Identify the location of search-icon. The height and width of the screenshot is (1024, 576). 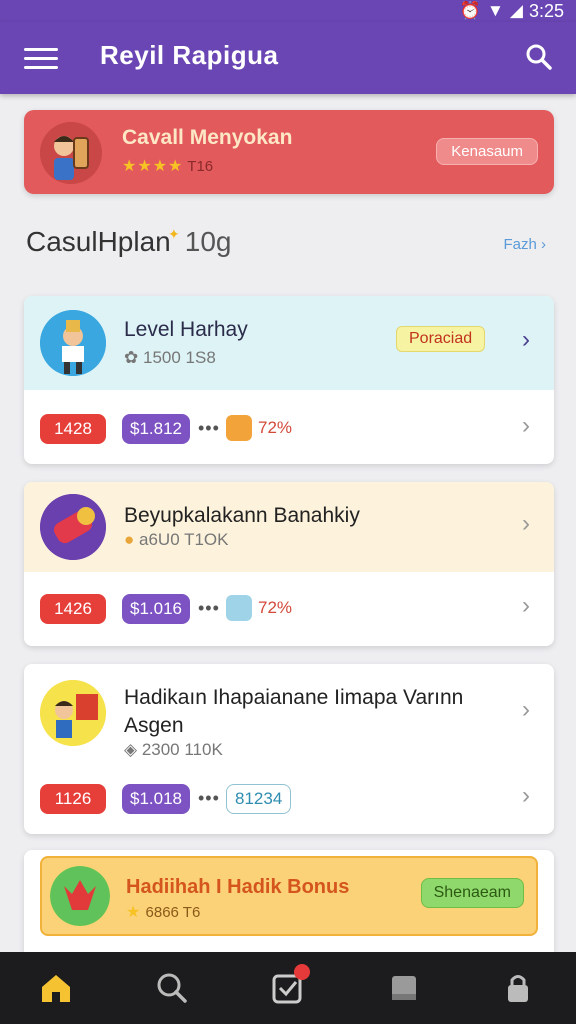
(539, 57).